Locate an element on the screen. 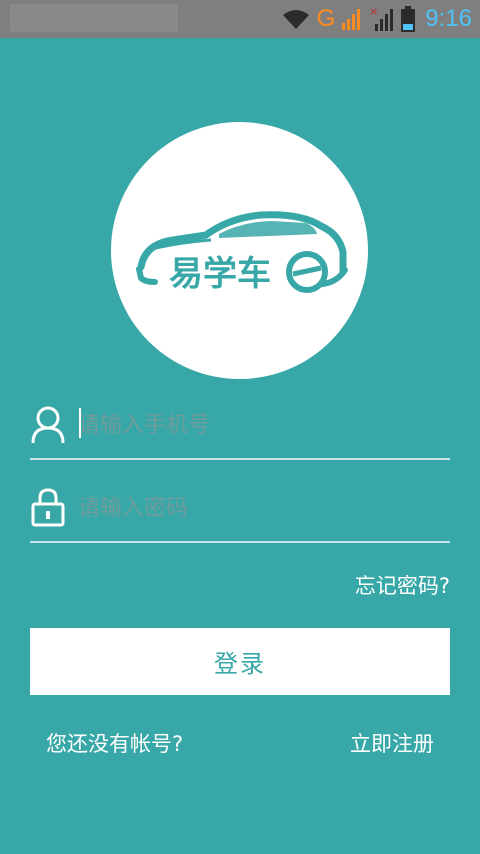 Image resolution: width=480 pixels, height=854 pixels. notification-area is located at coordinates (94, 18).